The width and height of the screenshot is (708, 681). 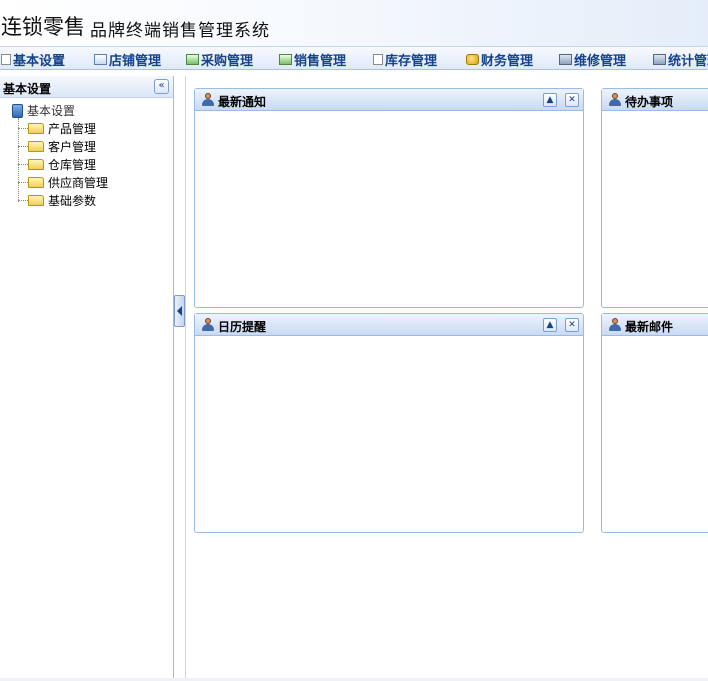 I want to click on tree-item-suppliers: 供应商管理, so click(x=63, y=182).